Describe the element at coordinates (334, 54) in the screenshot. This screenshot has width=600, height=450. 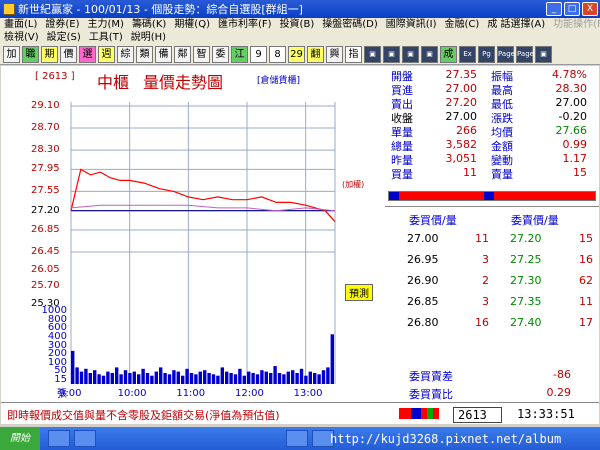
I see `toolbar-button-17: 興` at that location.